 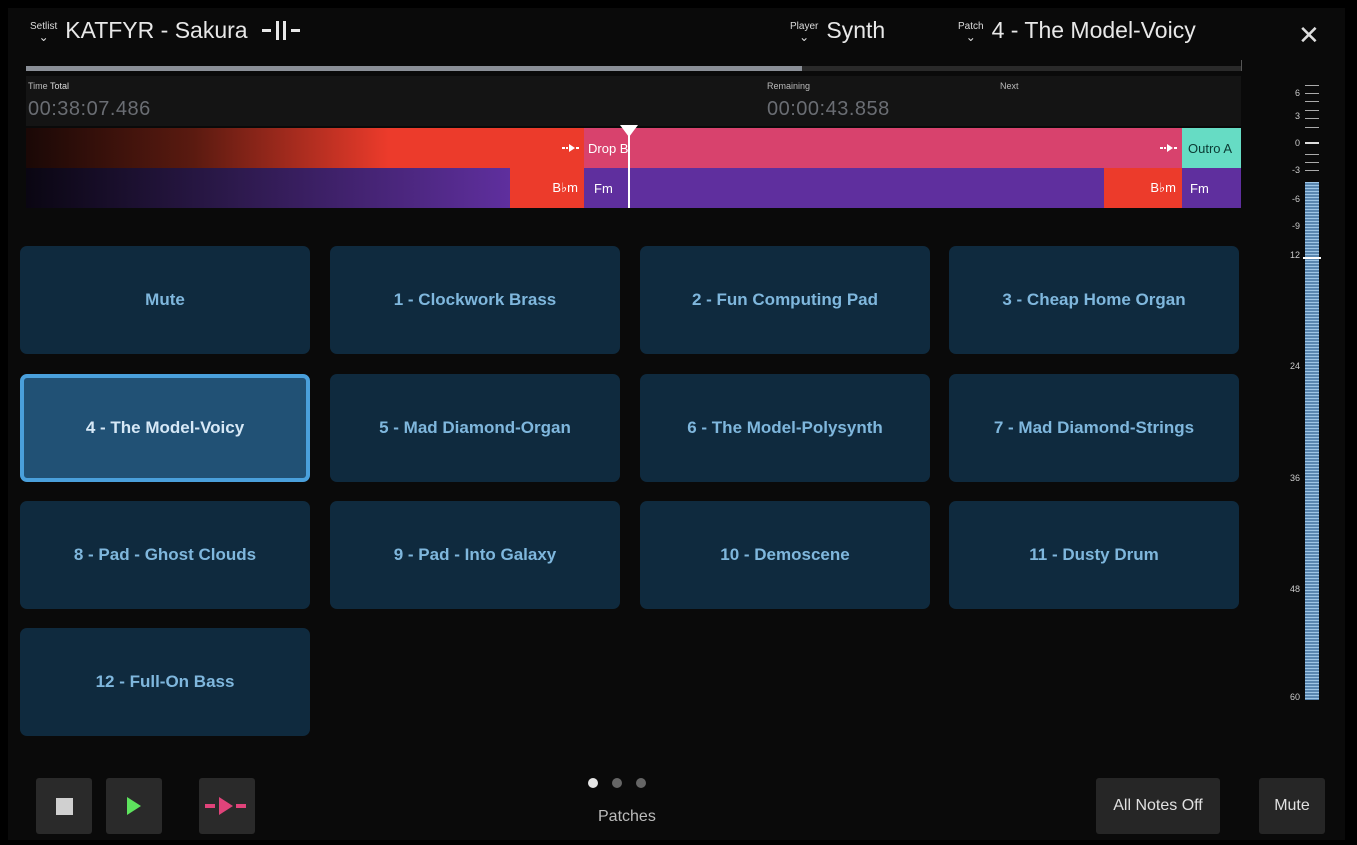 I want to click on patch-pad-3: 3 - Cheap Home Organ, so click(x=1094, y=300).